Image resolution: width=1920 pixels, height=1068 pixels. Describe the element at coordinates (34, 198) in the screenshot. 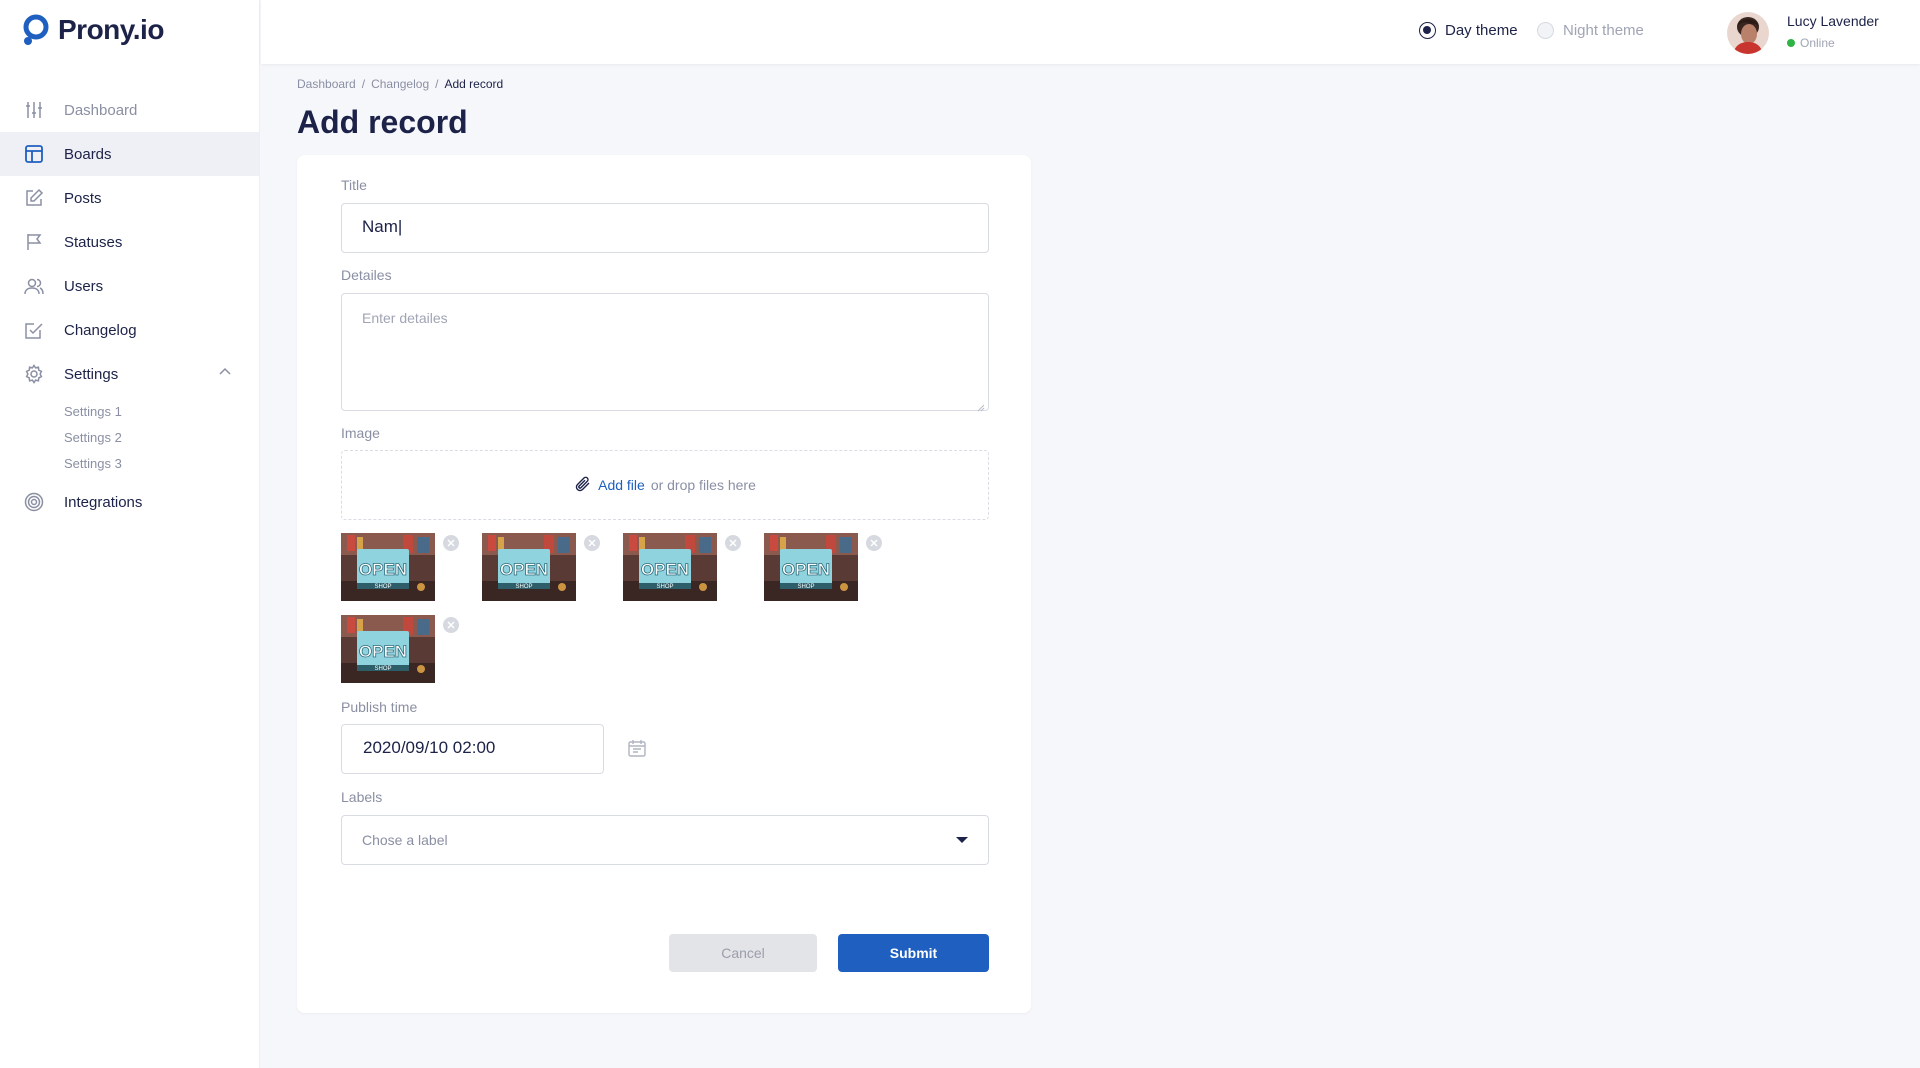

I see `edit-icon` at that location.